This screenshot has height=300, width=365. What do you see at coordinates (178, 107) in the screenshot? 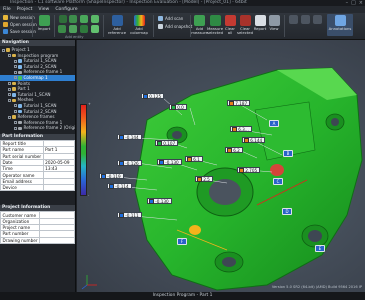
I see `deviation-label: 0.0` at bounding box center [178, 107].